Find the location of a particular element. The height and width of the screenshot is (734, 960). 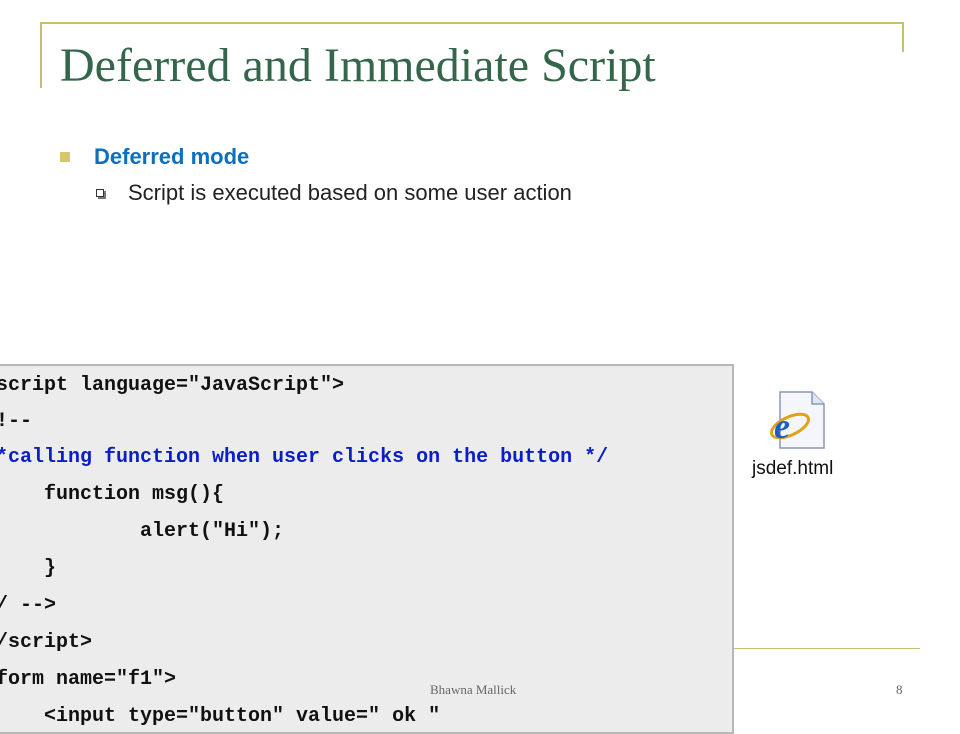

frame-right-line is located at coordinates (903, 37).